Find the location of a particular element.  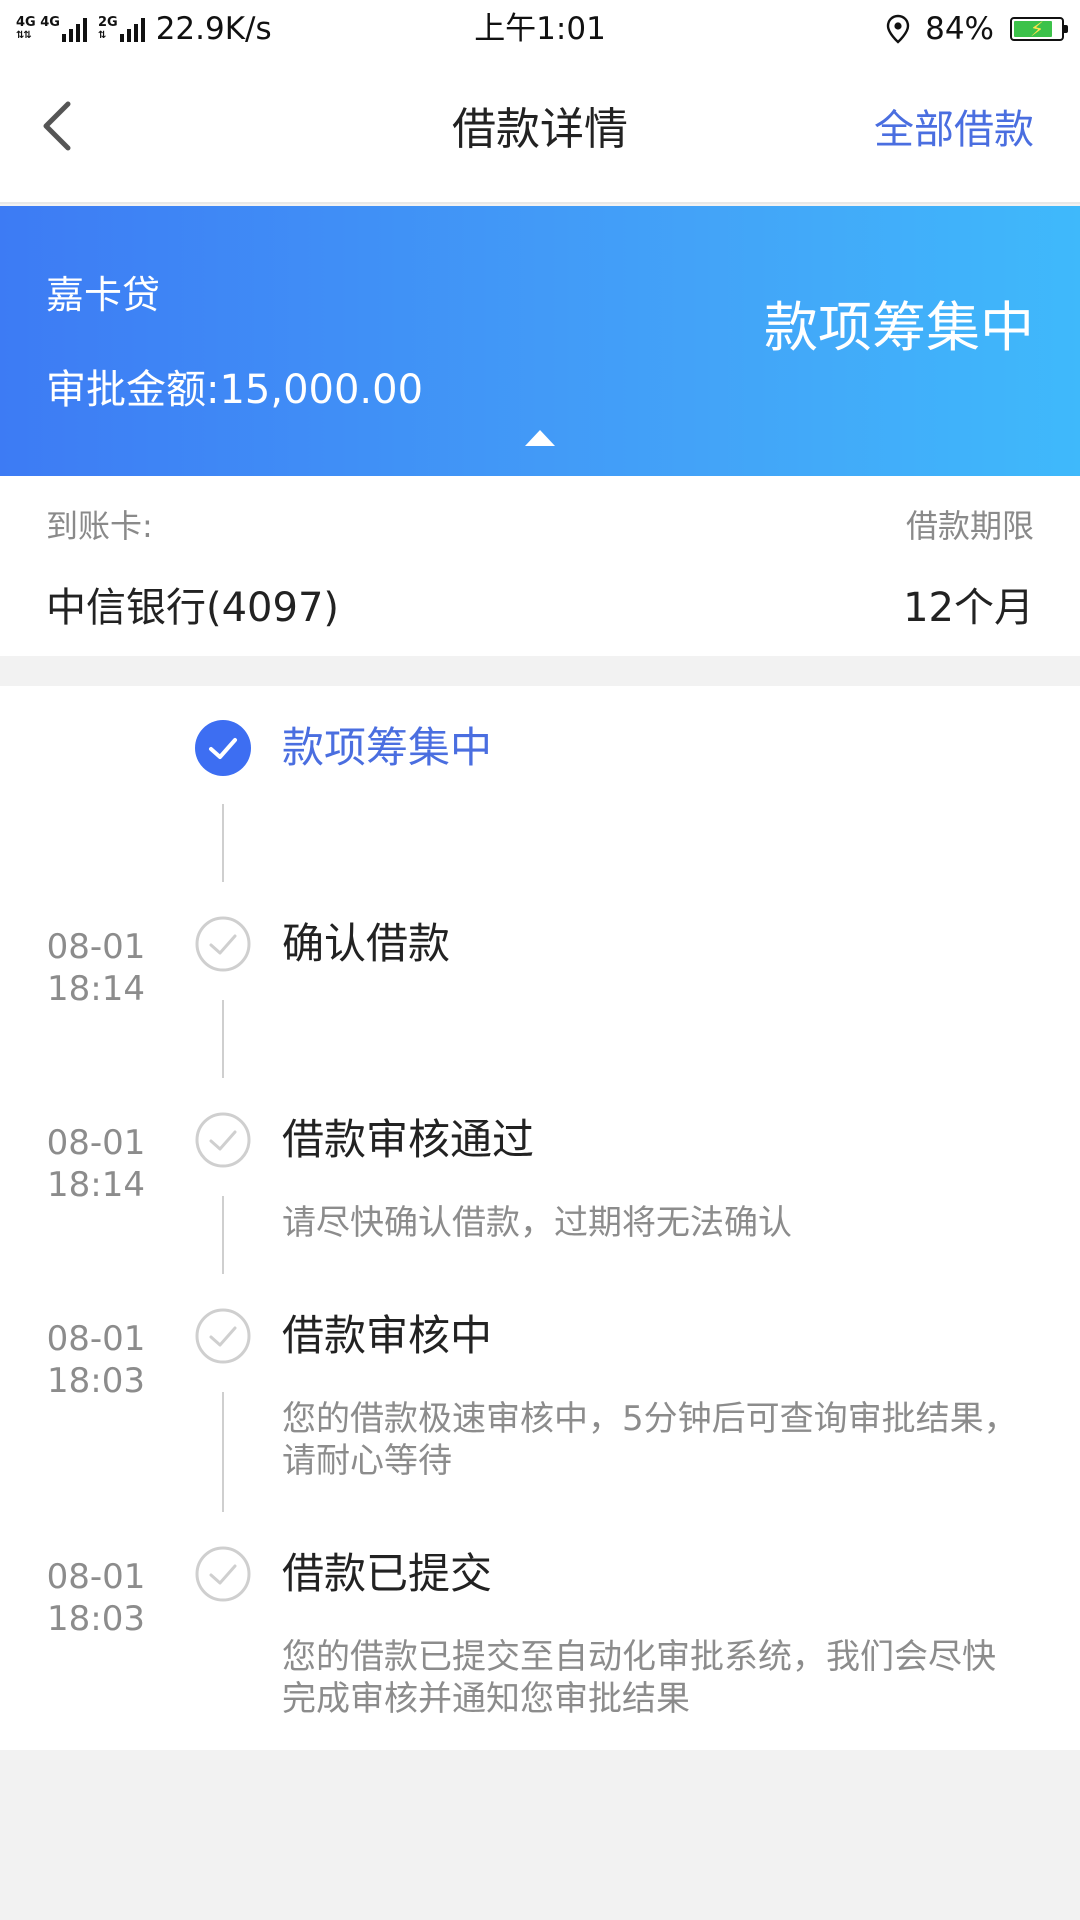

caret-up-icon is located at coordinates (540, 438).